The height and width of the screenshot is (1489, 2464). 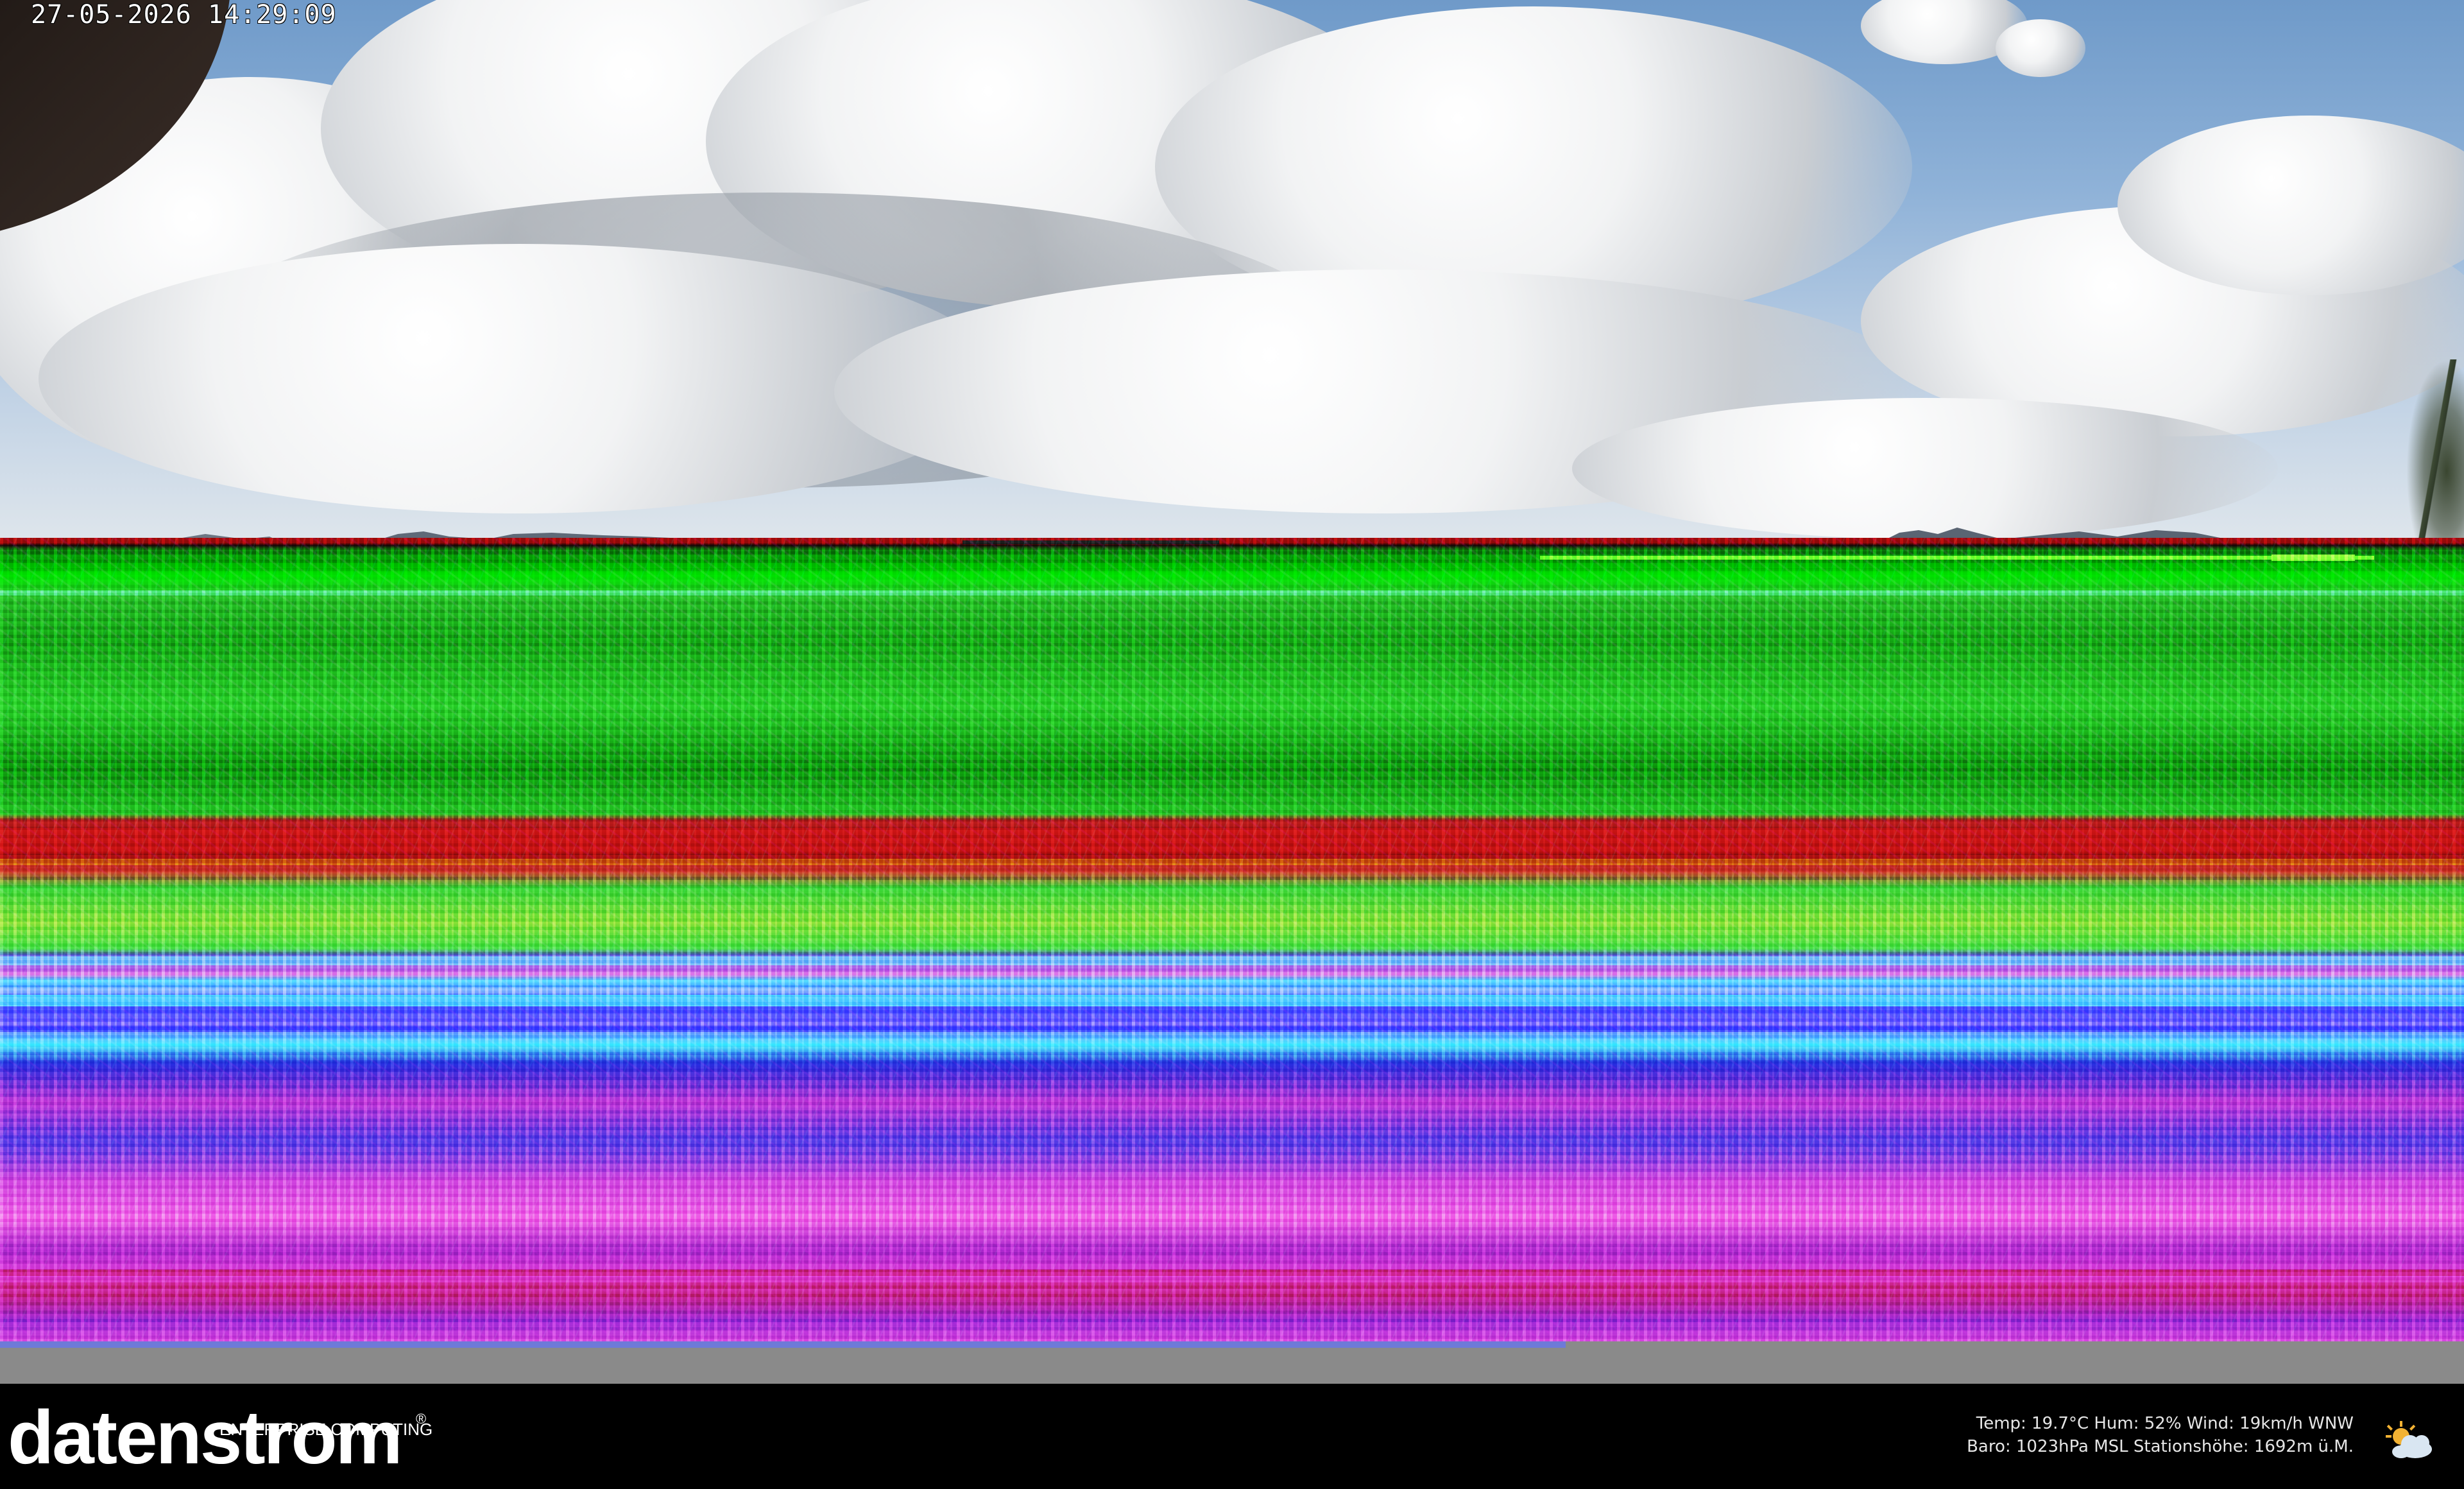 What do you see at coordinates (2165, 1424) in the screenshot?
I see `weather-line-temp-hum-wind: Temp: 19.7°C Hum: 52% Wind: 19km/h WNW` at bounding box center [2165, 1424].